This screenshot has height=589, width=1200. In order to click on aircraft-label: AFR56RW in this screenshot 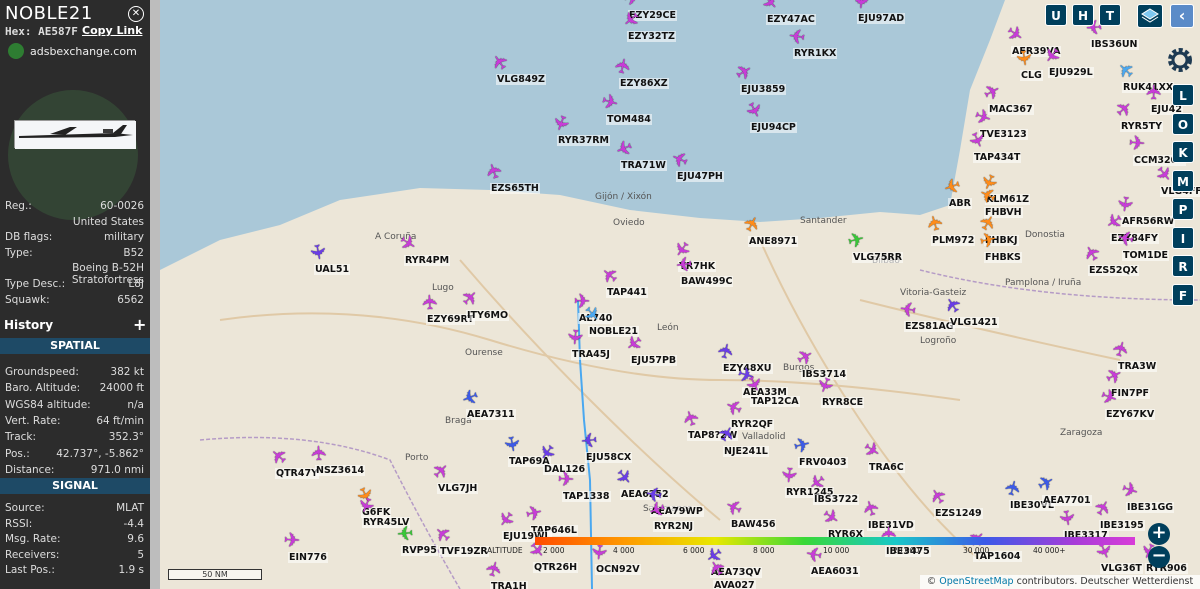, I will do `click(1148, 221)`.